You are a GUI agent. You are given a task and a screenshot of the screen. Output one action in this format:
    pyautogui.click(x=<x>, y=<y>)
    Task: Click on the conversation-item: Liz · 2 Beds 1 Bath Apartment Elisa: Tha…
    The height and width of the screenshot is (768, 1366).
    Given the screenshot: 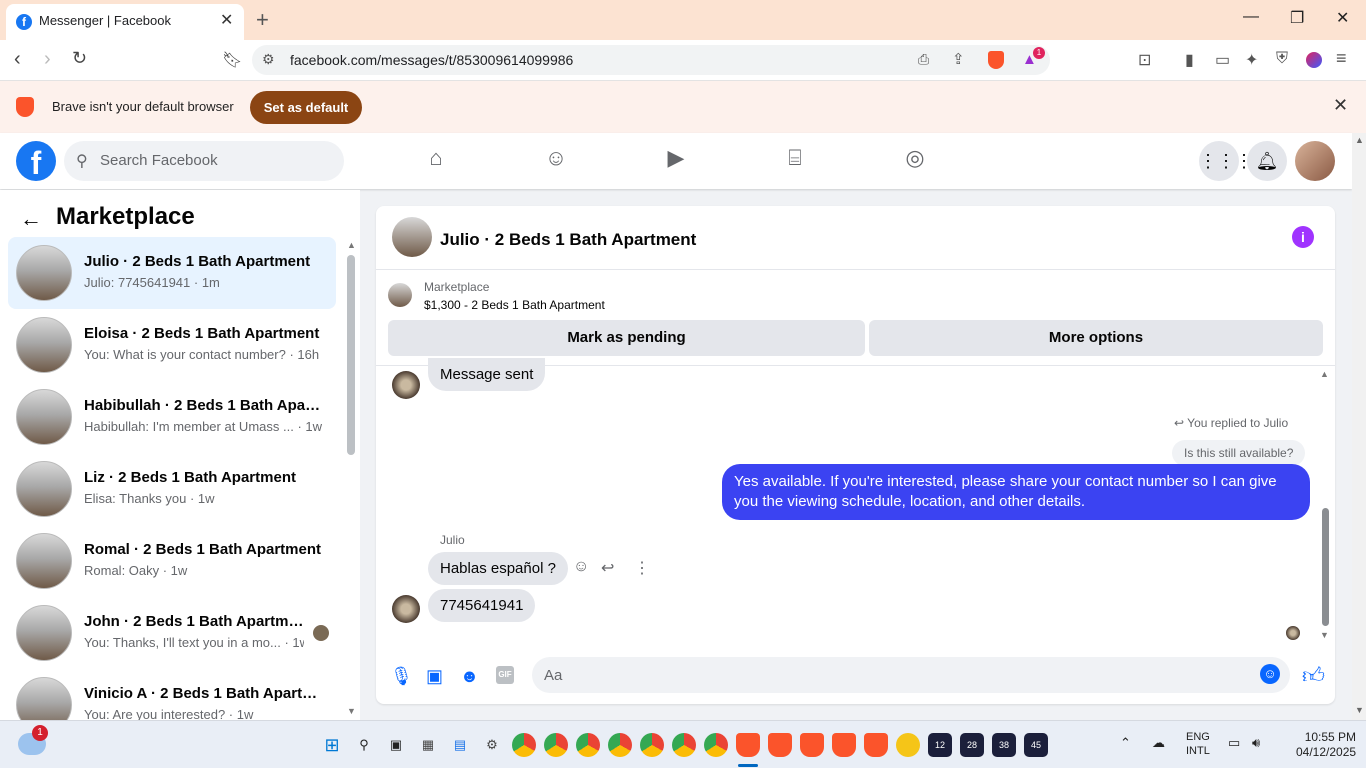 What is the action you would take?
    pyautogui.click(x=172, y=489)
    